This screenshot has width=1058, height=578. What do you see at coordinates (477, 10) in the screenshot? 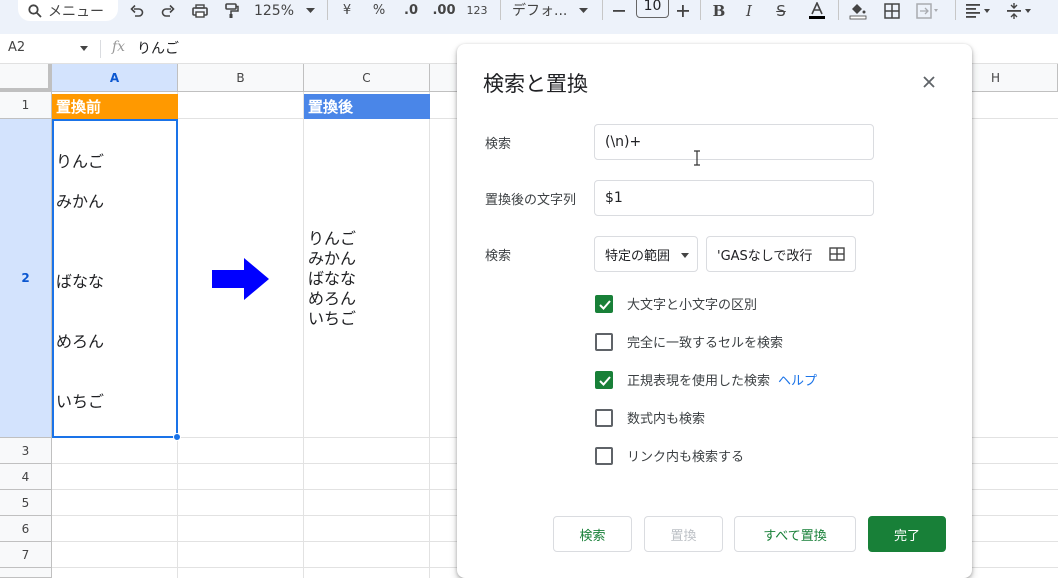
I see `number-format: 123` at bounding box center [477, 10].